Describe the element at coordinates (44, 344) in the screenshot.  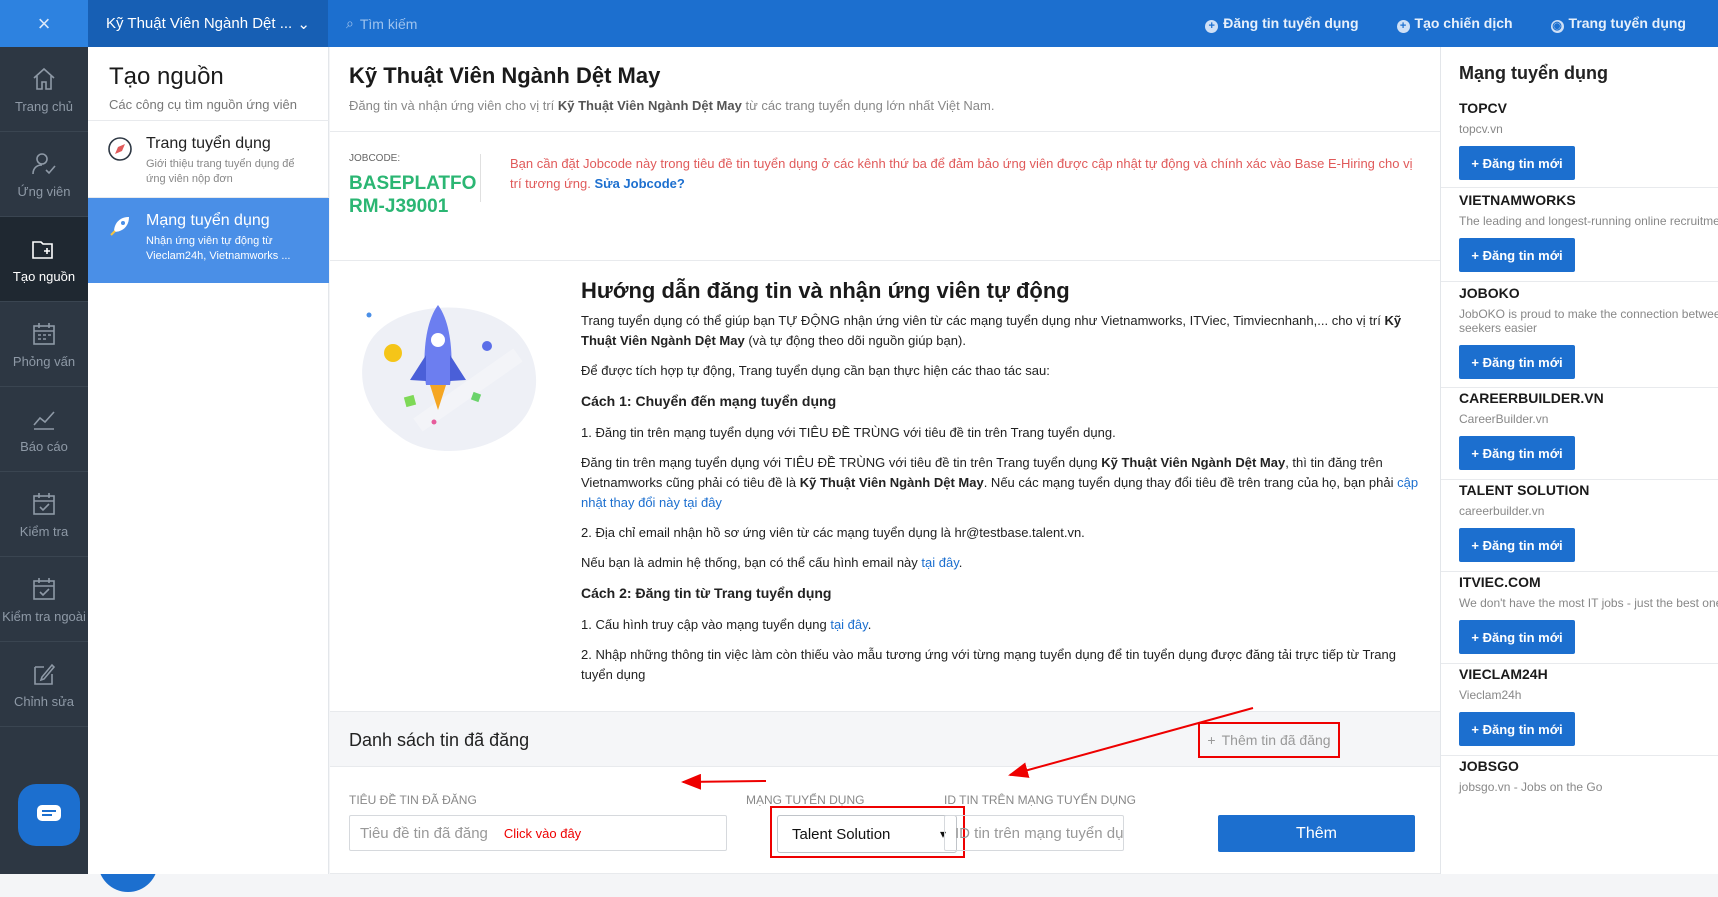
I see `nav-interview: Phỏng vấn` at that location.